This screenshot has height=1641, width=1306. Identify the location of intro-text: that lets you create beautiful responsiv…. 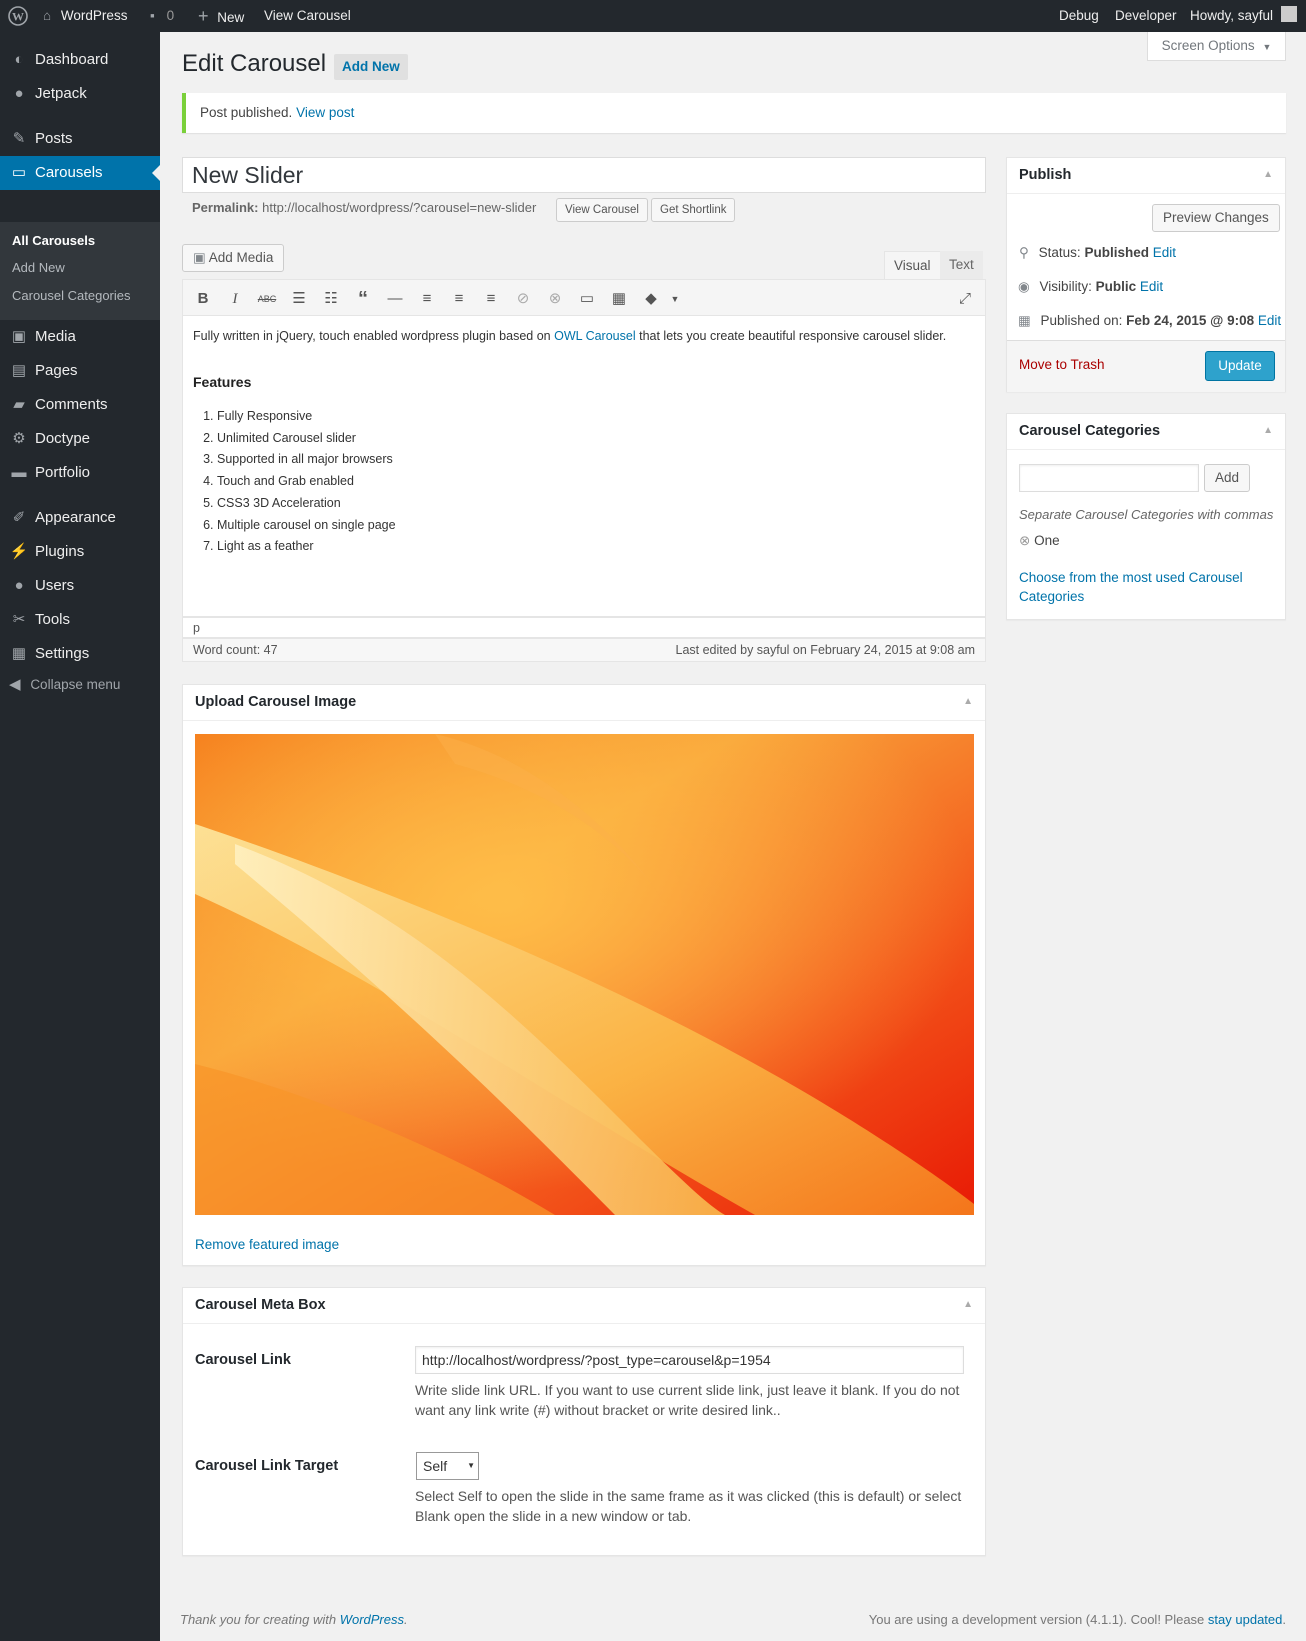
(793, 336).